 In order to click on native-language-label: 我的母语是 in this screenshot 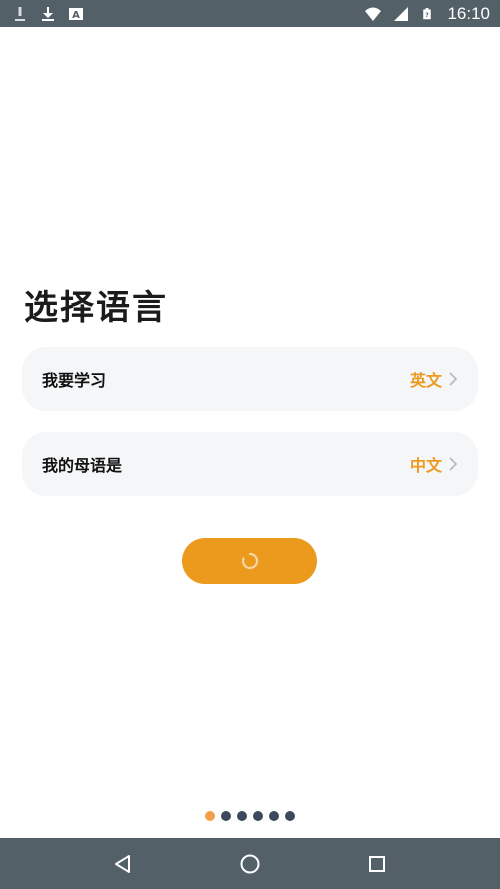, I will do `click(82, 465)`.